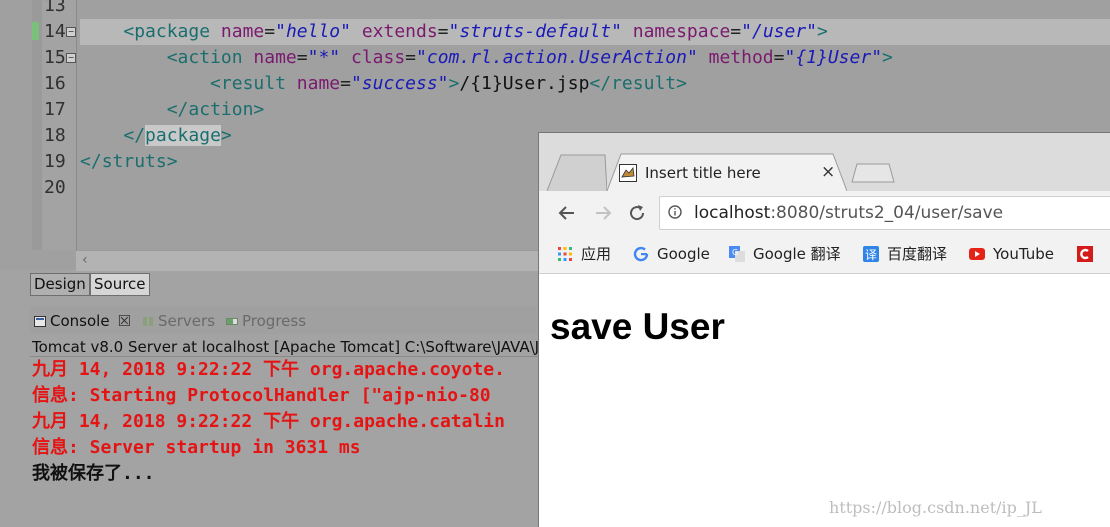  I want to click on code-line: </action>, so click(172, 110).